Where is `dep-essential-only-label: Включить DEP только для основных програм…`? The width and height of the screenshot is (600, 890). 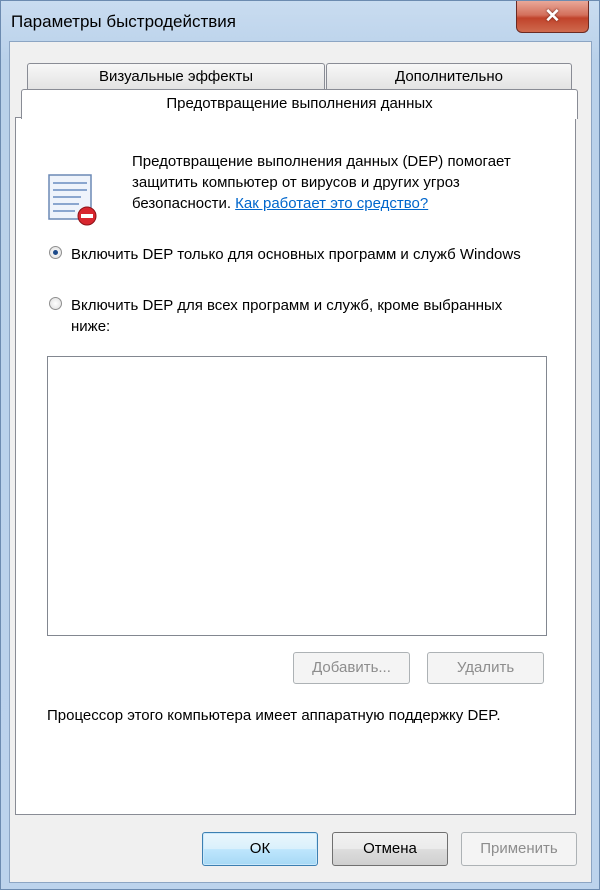 dep-essential-only-label: Включить DEP только для основных програм… is located at coordinates (296, 254).